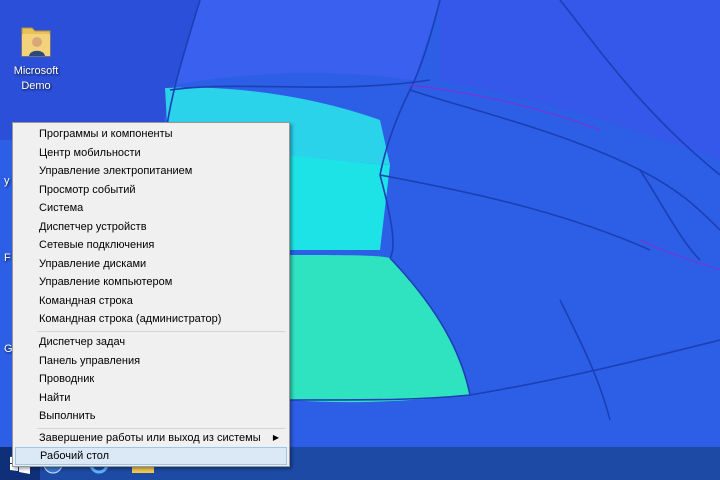 This screenshot has height=480, width=720. Describe the element at coordinates (161, 331) in the screenshot. I see `menu-separator` at that location.